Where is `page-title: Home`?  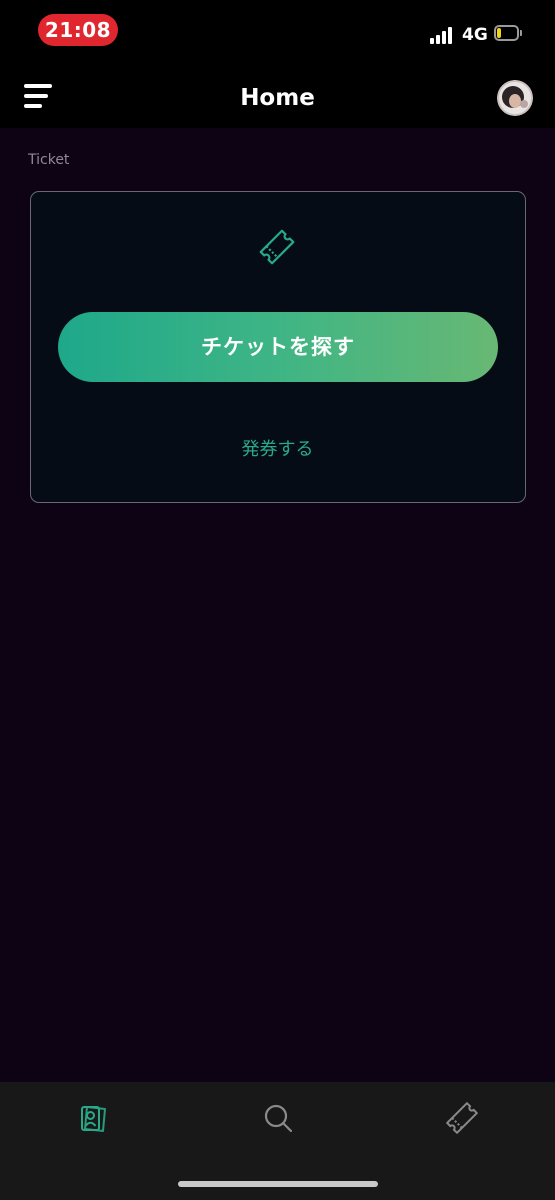
page-title: Home is located at coordinates (277, 98).